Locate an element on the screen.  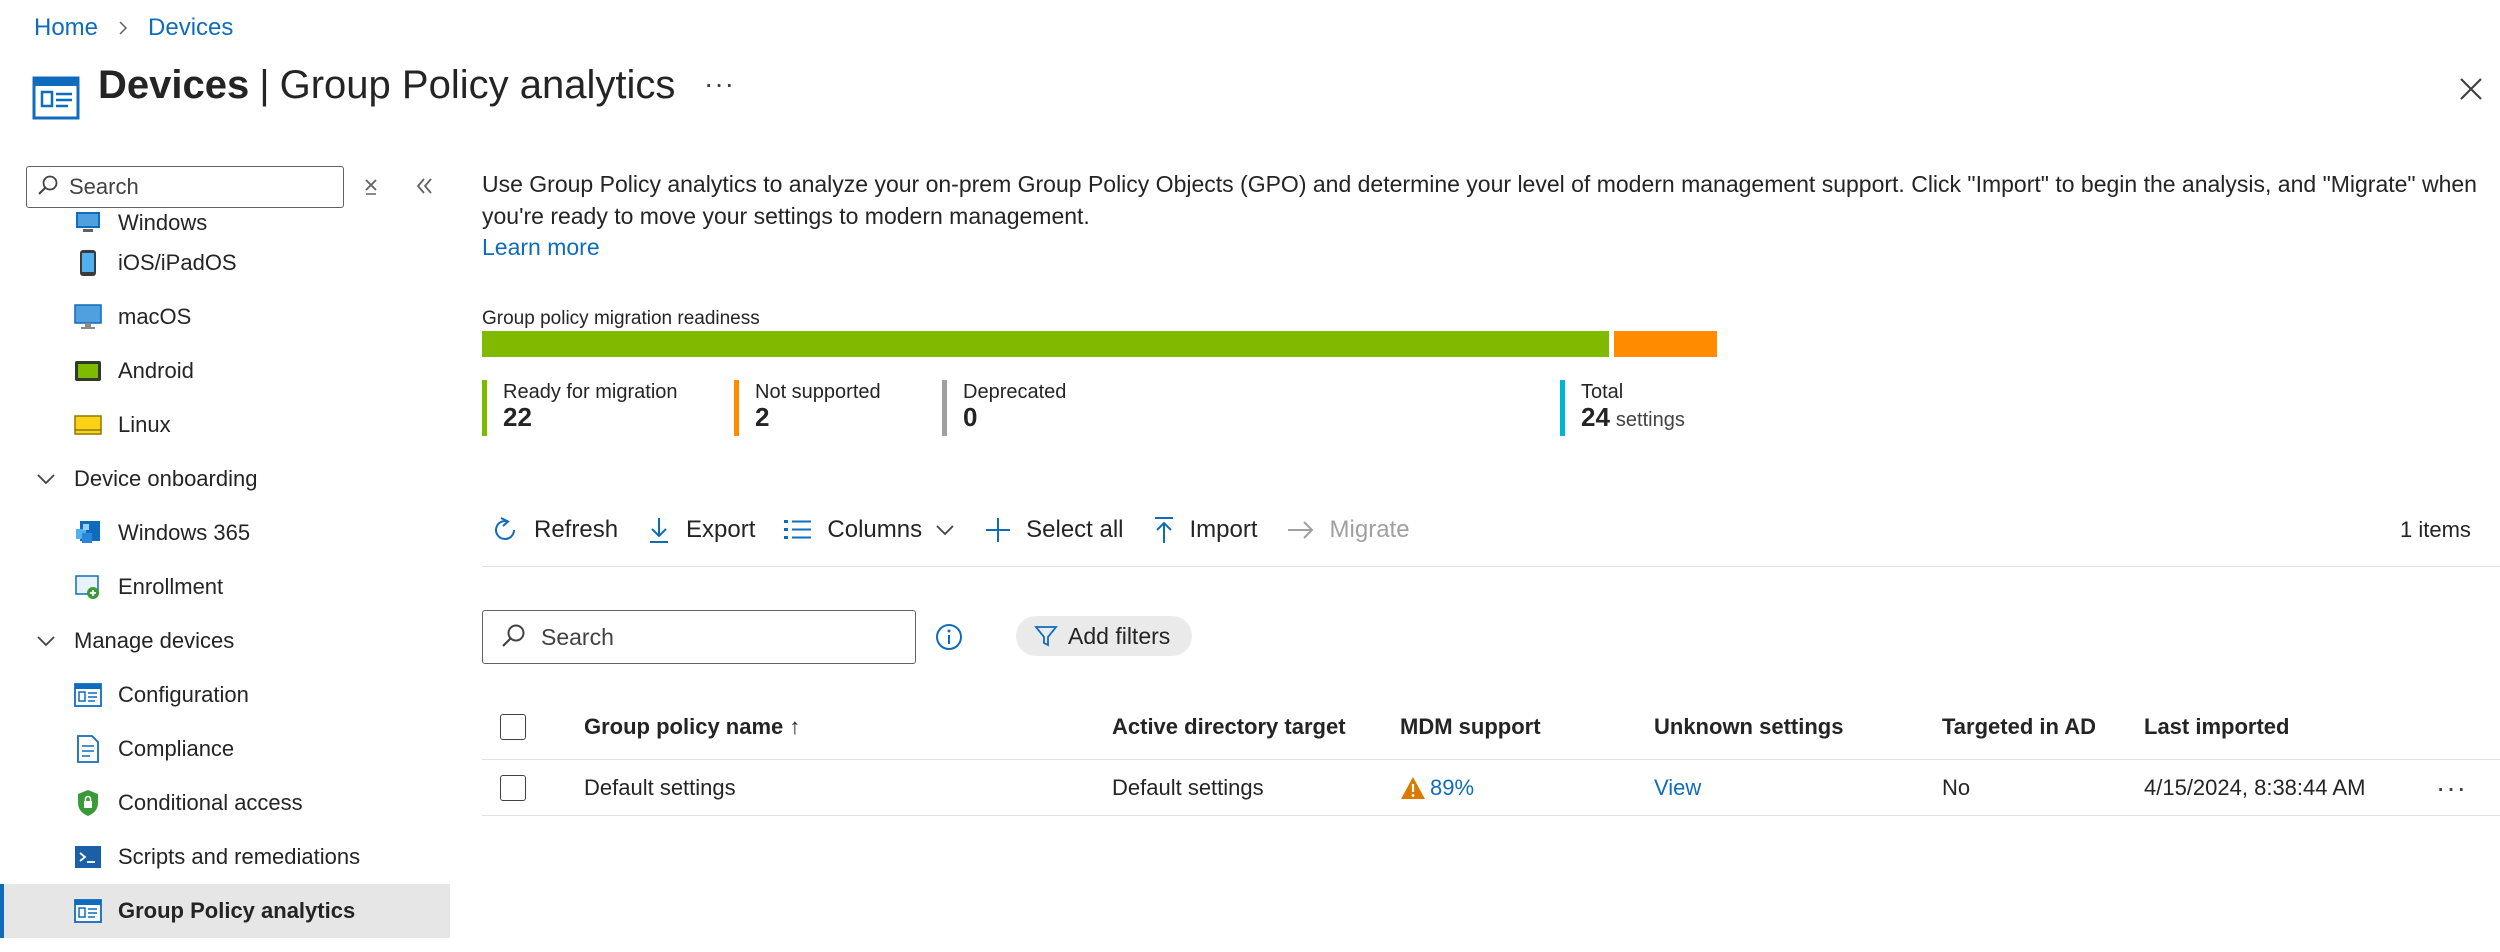
sidebar-item-windows: Windows is located at coordinates (225, 221).